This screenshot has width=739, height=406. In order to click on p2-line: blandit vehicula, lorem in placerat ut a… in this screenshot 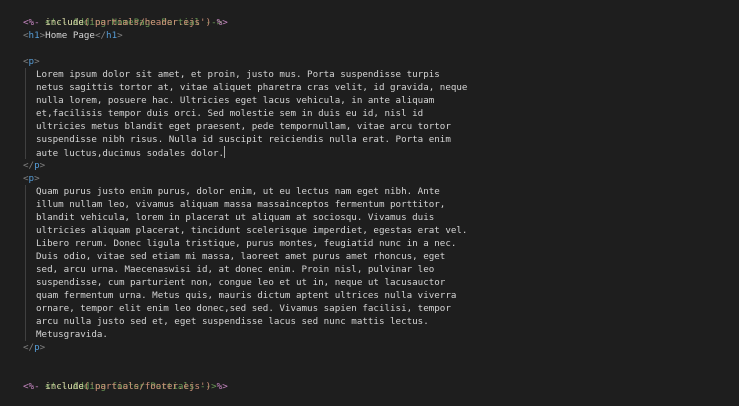, I will do `click(387, 217)`.